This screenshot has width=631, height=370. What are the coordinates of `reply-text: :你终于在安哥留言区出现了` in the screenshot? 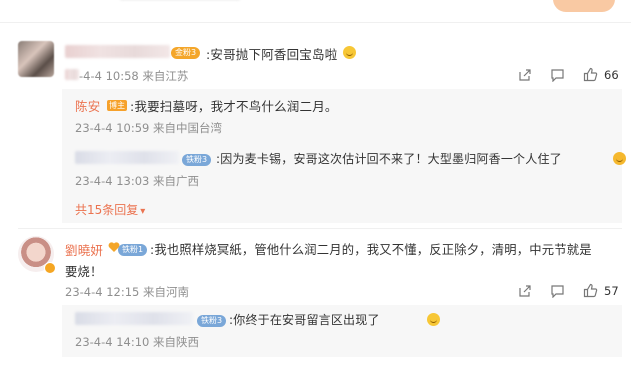 It's located at (304, 320).